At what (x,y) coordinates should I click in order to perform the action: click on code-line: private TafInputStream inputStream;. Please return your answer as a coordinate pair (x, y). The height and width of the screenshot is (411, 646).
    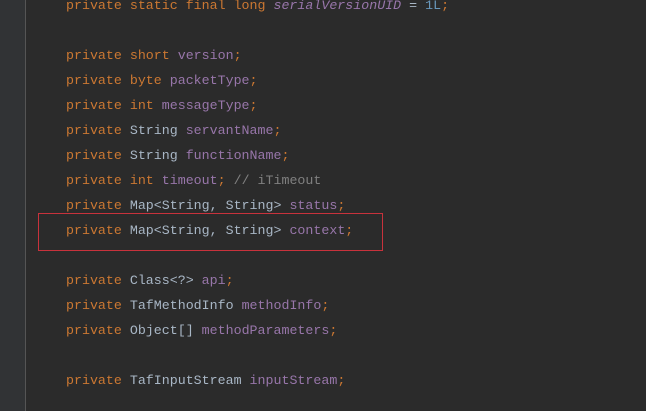
    Looking at the image, I should click on (257, 380).